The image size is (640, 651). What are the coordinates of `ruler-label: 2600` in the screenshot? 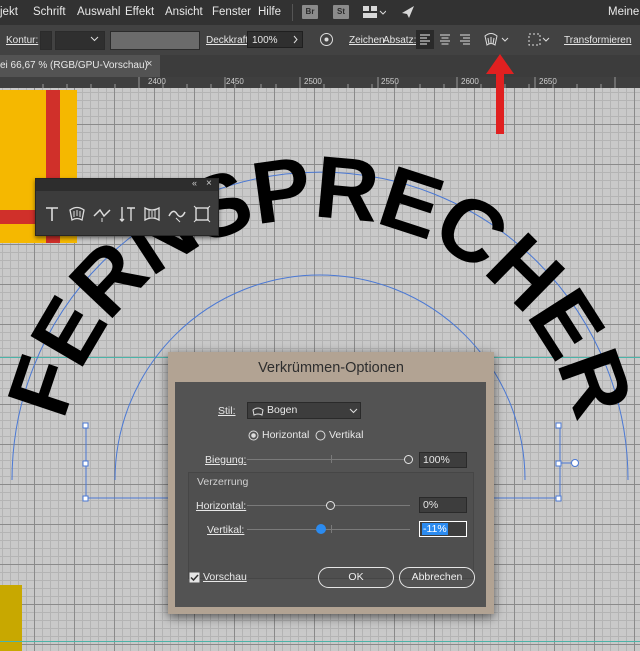 It's located at (470, 81).